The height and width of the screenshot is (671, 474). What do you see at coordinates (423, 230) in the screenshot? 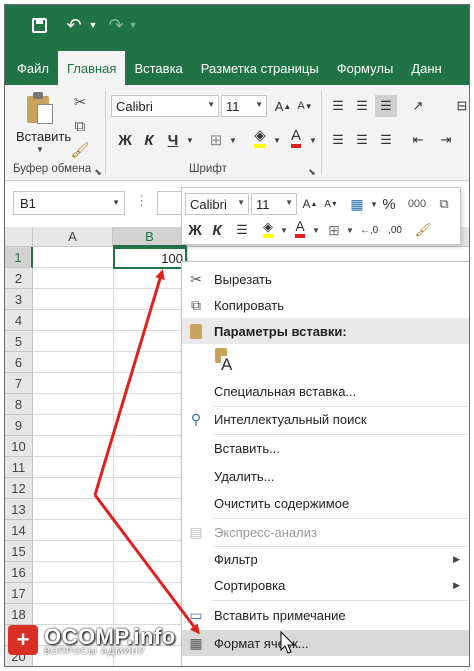
I see `mini-paintbrush-icon: 🖌` at bounding box center [423, 230].